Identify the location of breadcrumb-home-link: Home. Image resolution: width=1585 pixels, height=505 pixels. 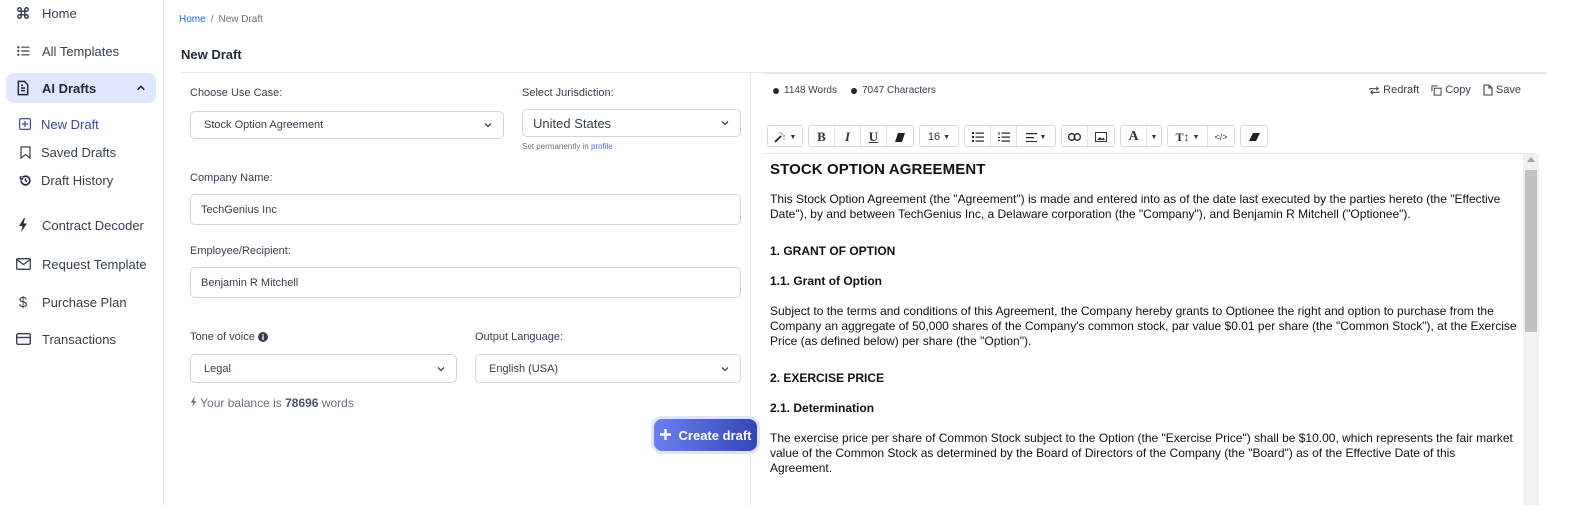
(192, 19).